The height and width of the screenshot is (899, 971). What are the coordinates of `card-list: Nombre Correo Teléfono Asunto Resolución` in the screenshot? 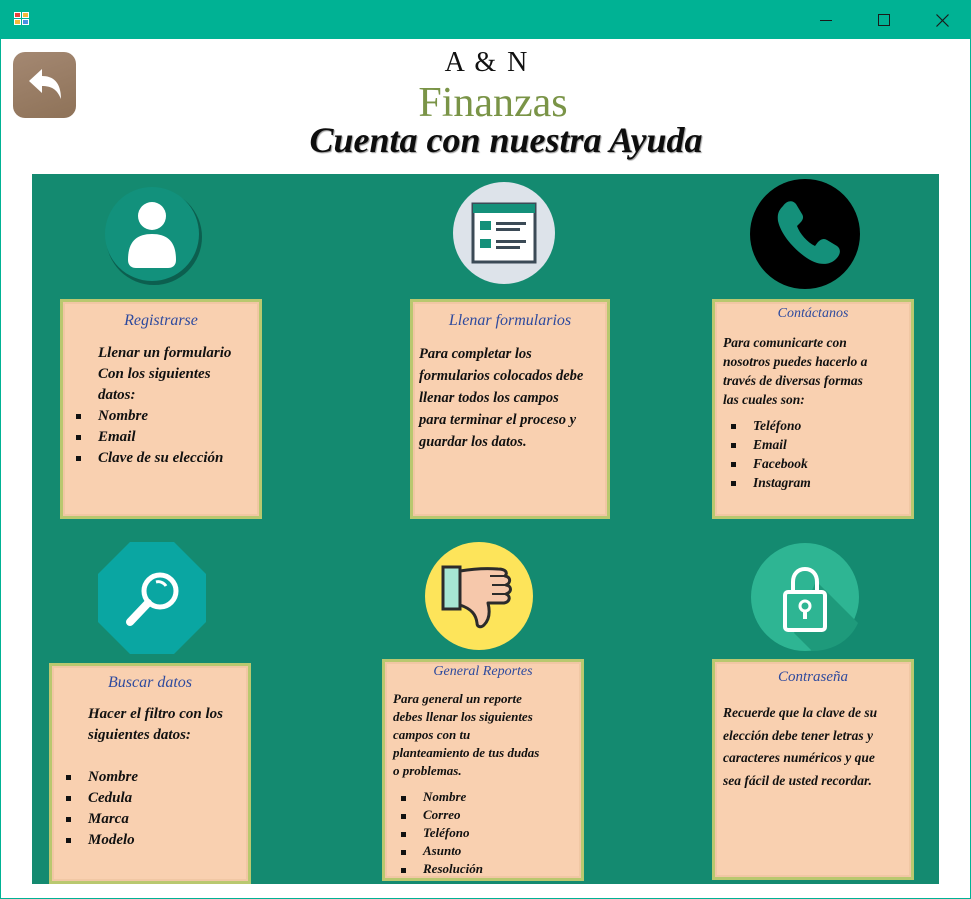 It's located at (442, 833).